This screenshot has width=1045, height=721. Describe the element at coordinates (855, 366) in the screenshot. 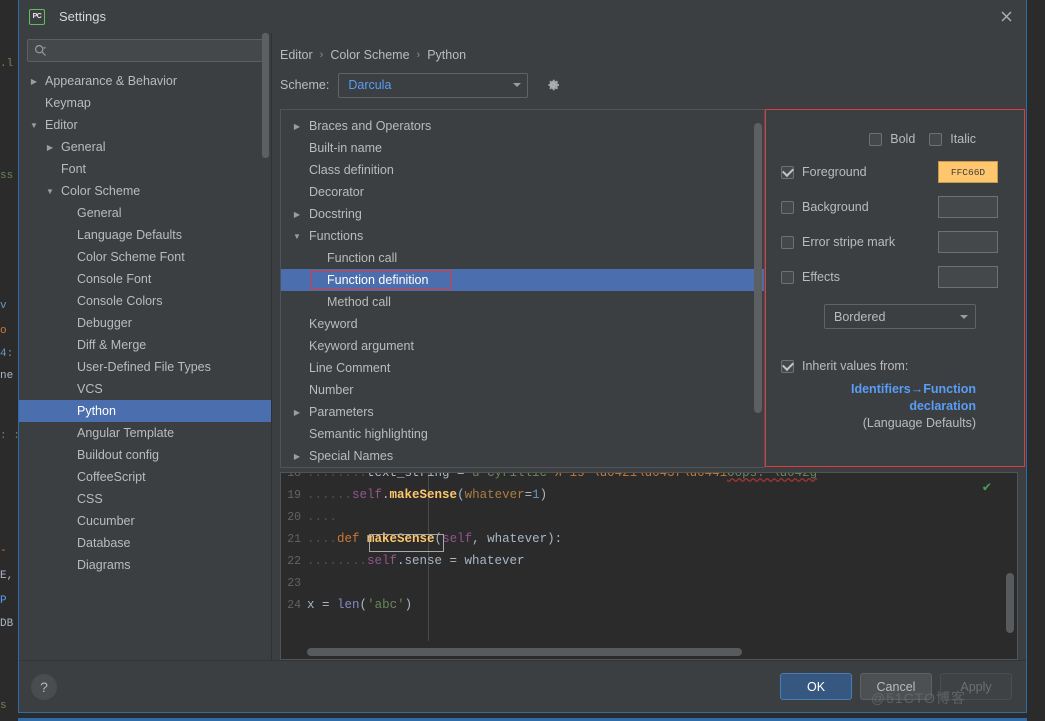

I see `inherit-label: Inherit values from:` at that location.